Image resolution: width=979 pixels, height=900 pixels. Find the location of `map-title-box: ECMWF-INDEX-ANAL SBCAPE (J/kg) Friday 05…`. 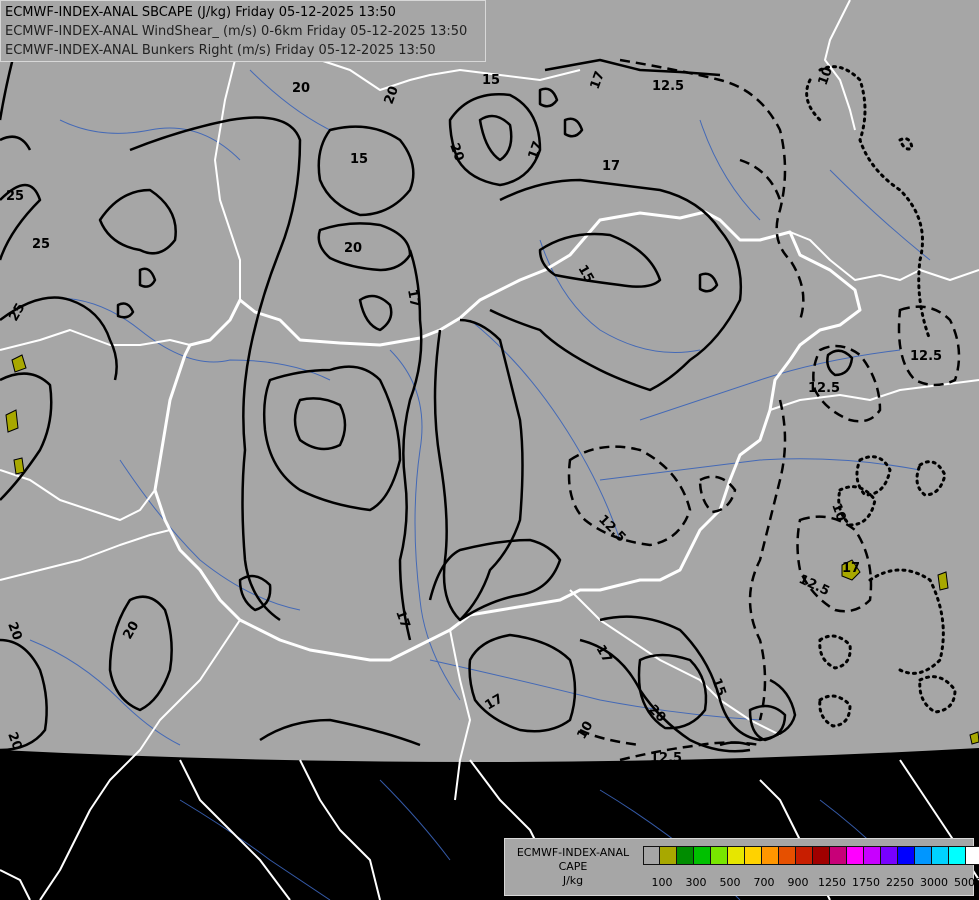

map-title-box: ECMWF-INDEX-ANAL SBCAPE (J/kg) Friday 05… is located at coordinates (243, 31).